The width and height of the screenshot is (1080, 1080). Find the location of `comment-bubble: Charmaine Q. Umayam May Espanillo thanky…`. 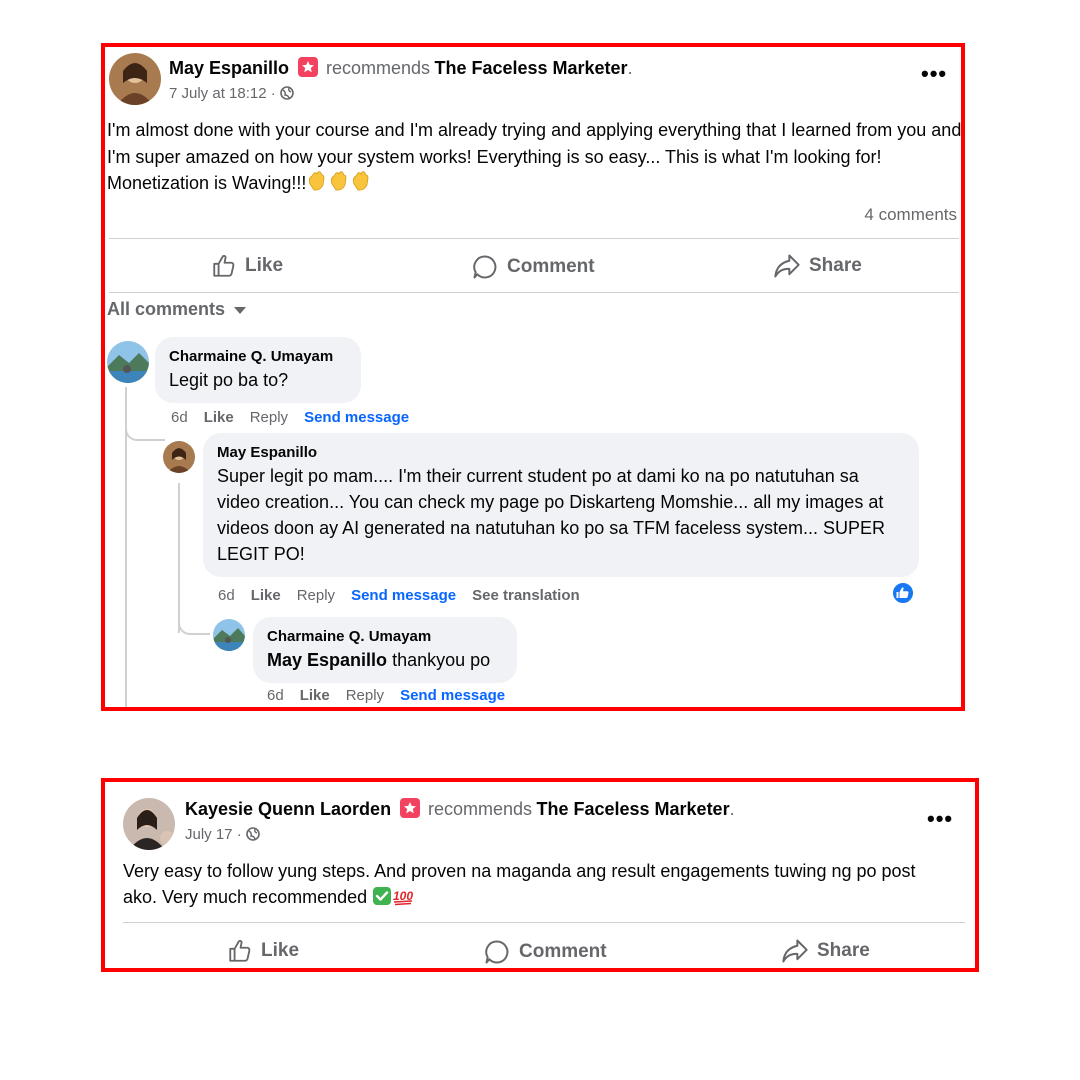

comment-bubble: Charmaine Q. Umayam May Espanillo thanky… is located at coordinates (385, 650).